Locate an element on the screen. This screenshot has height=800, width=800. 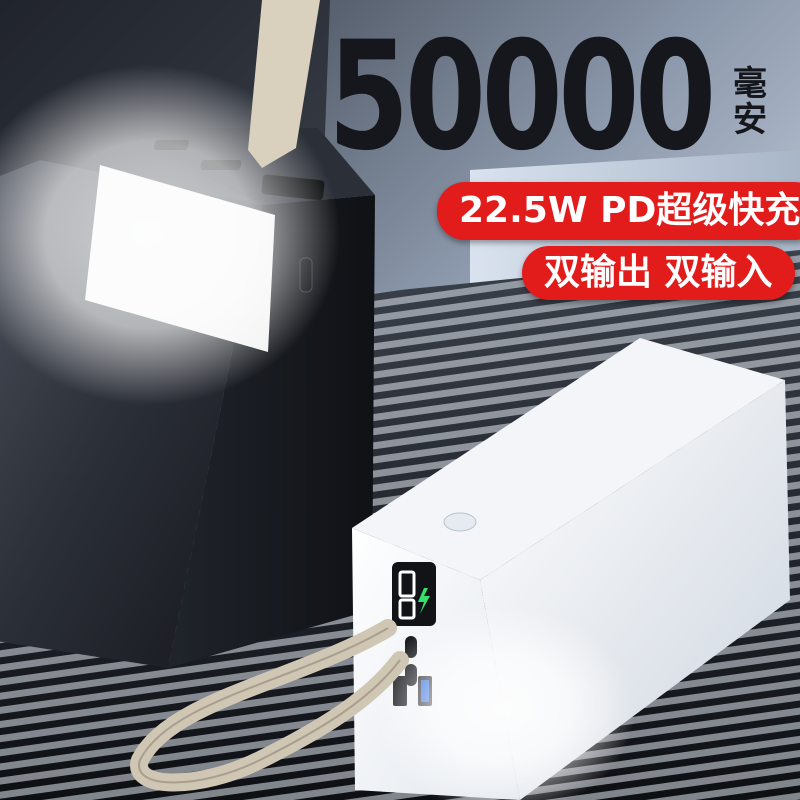
fast-charge-badge: 22.5W PD超级快充 is located at coordinates (618, 211).